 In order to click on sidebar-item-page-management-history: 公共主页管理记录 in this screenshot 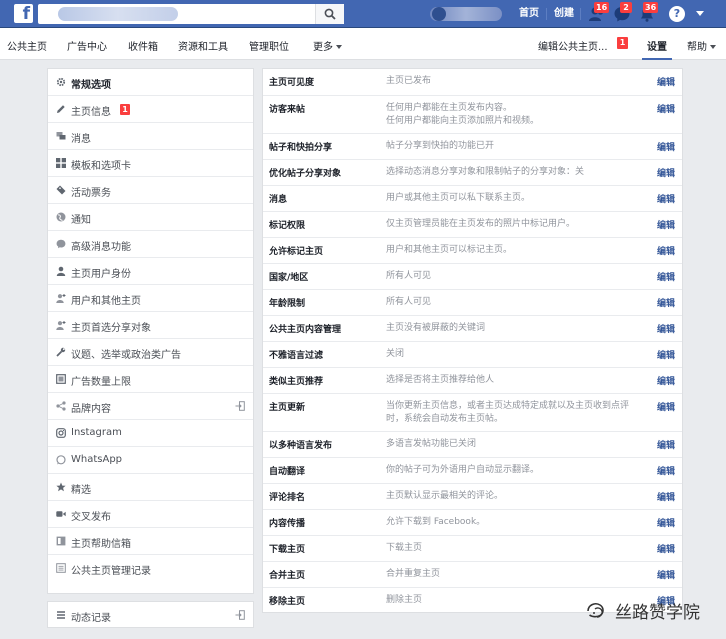, I will do `click(150, 568)`.